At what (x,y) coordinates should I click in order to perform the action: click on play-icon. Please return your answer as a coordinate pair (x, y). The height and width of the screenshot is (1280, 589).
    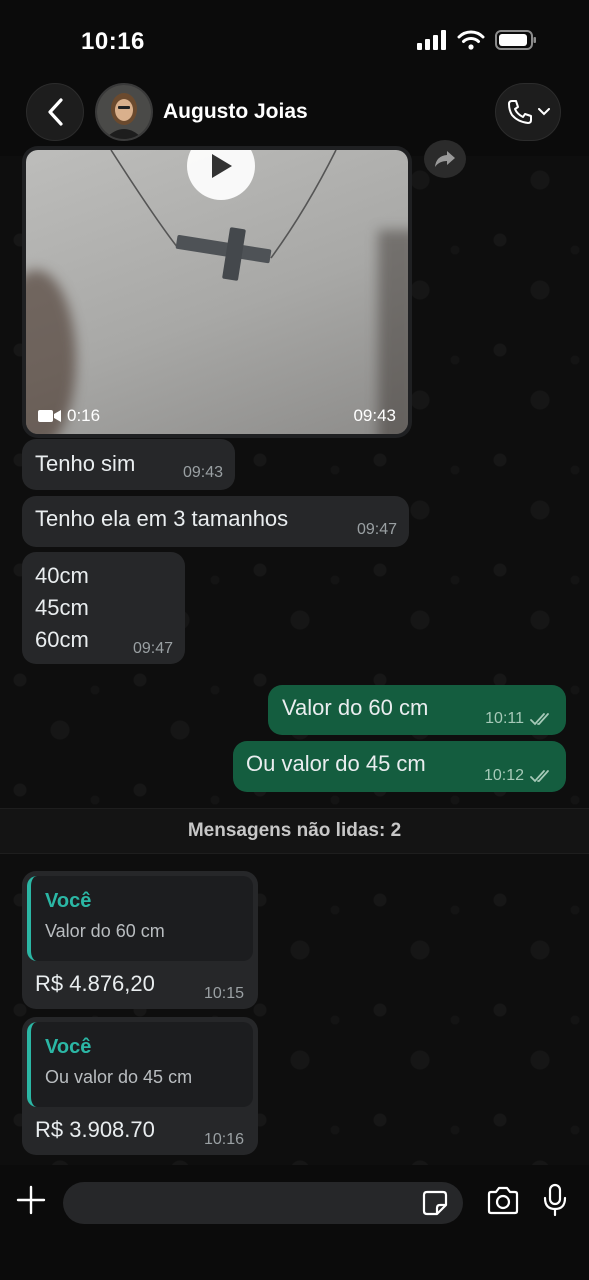
    Looking at the image, I should click on (222, 166).